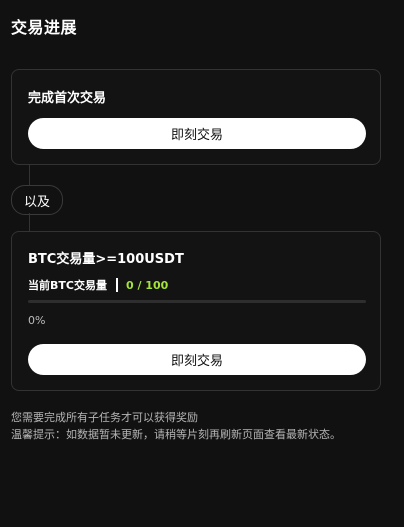 This screenshot has width=404, height=527. I want to click on progress-value: 0 / 100, so click(147, 285).